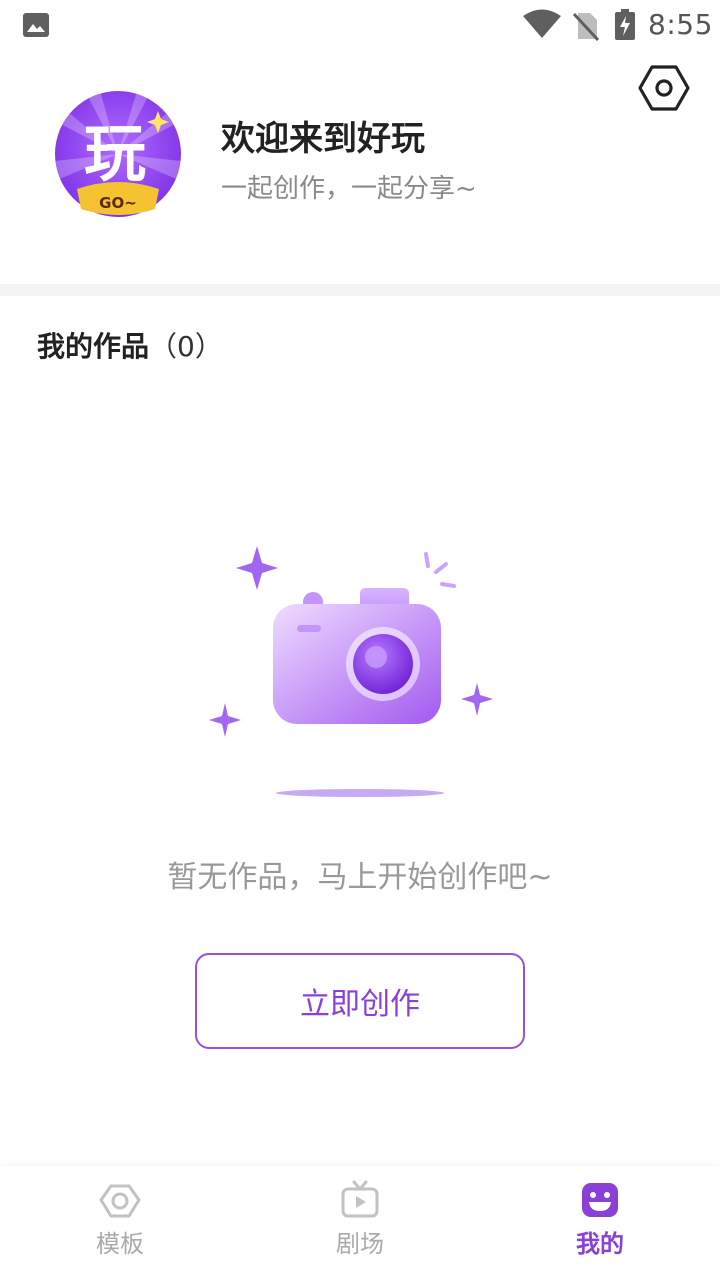 The height and width of the screenshot is (1280, 720). What do you see at coordinates (360, 877) in the screenshot?
I see `empty-state-text: 暂无作品，马上开始创作吧~` at bounding box center [360, 877].